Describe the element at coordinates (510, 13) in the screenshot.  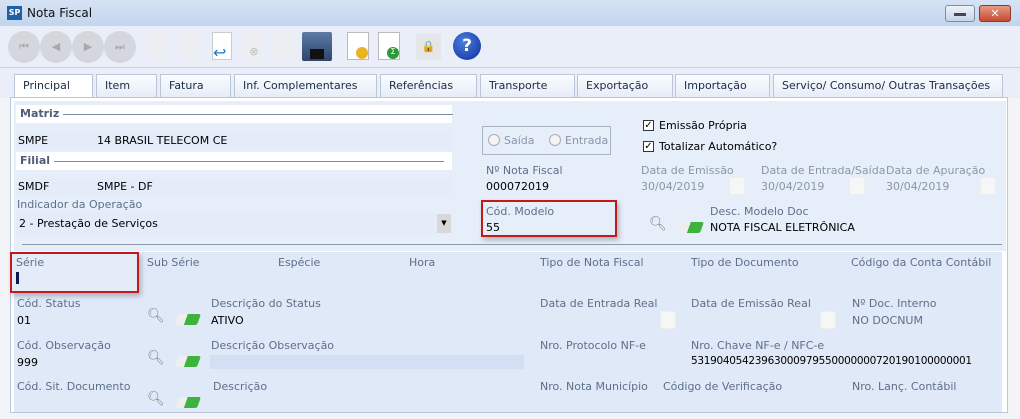
I see `title-bar` at that location.